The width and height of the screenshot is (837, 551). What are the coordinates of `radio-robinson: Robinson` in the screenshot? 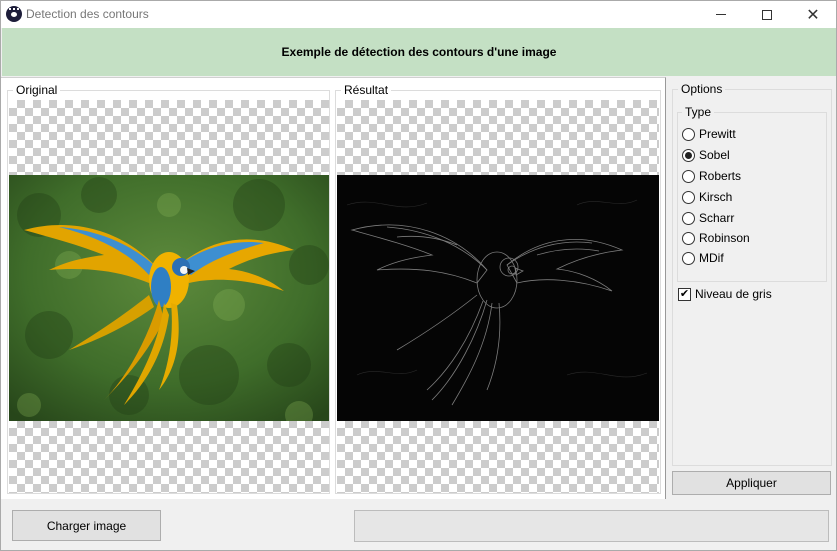 It's located at (716, 238).